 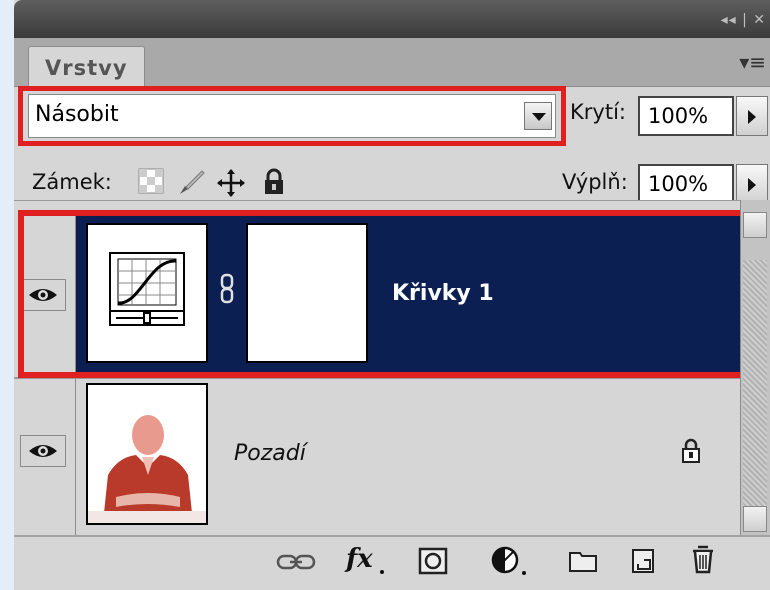 I want to click on blend-mode-highlight, so click(x=292, y=116).